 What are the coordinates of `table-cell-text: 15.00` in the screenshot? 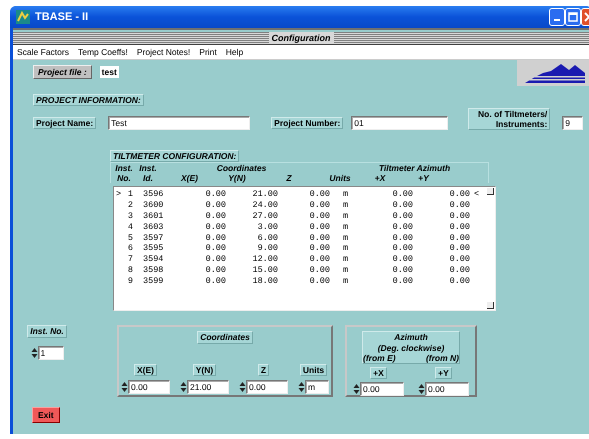 It's located at (264, 270).